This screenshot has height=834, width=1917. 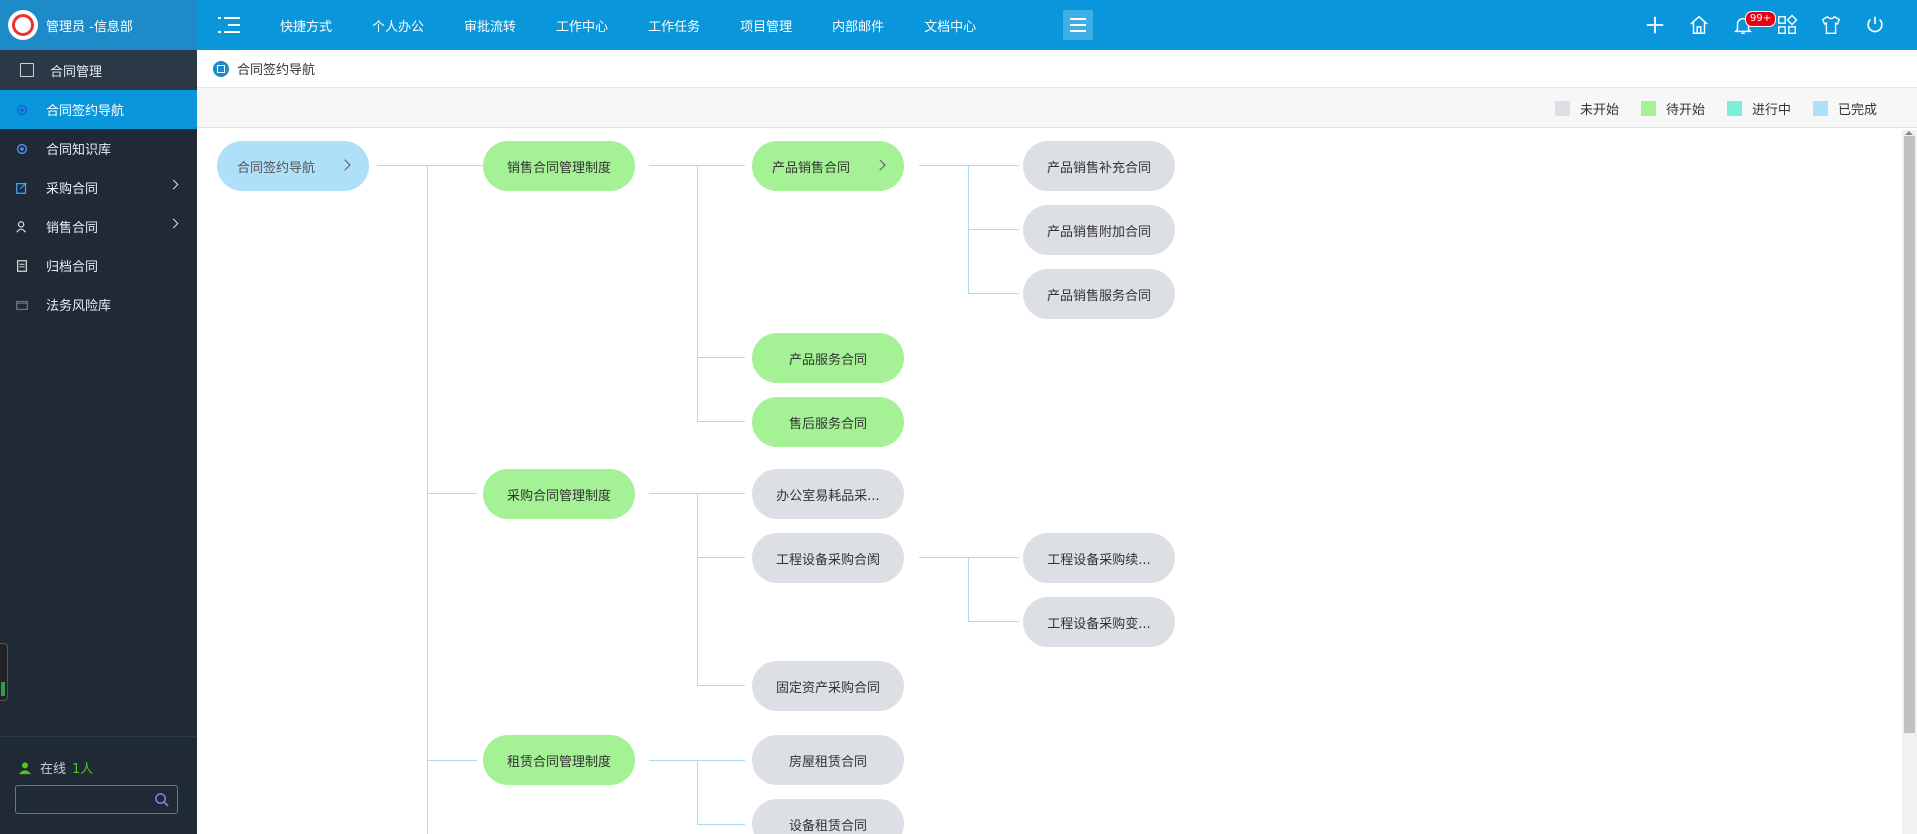 I want to click on gear-icon, so click(x=22, y=110).